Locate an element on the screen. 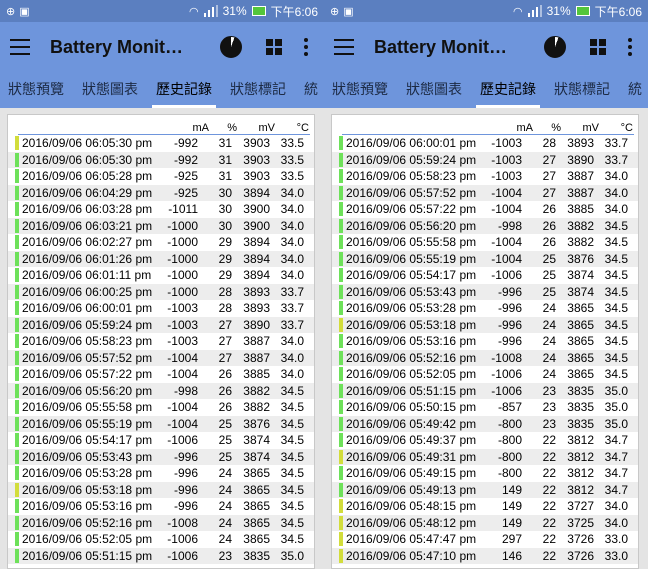 The height and width of the screenshot is (569, 648). table-row: 2016/09/06 06:00:25 pm -1000 28 3893 33.7 is located at coordinates (161, 291).